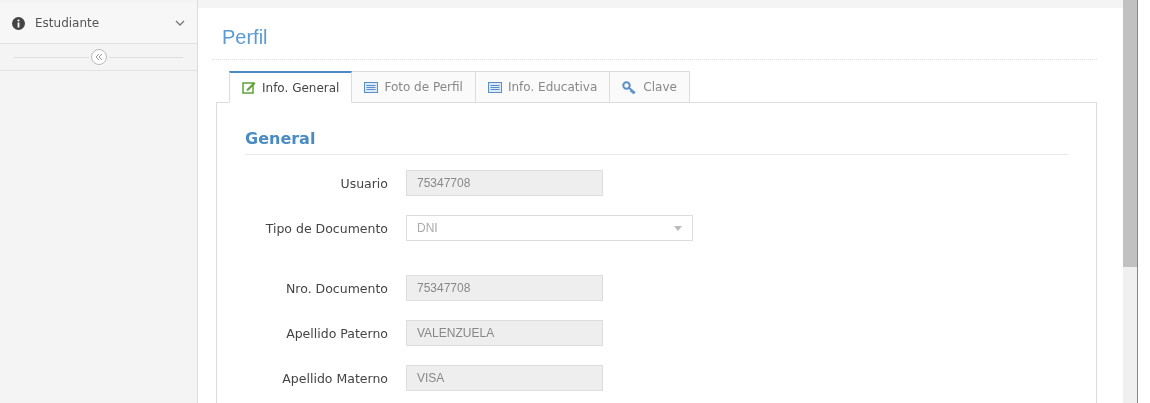 The height and width of the screenshot is (403, 1150). I want to click on field-label: Tipo de Documento, so click(326, 228).